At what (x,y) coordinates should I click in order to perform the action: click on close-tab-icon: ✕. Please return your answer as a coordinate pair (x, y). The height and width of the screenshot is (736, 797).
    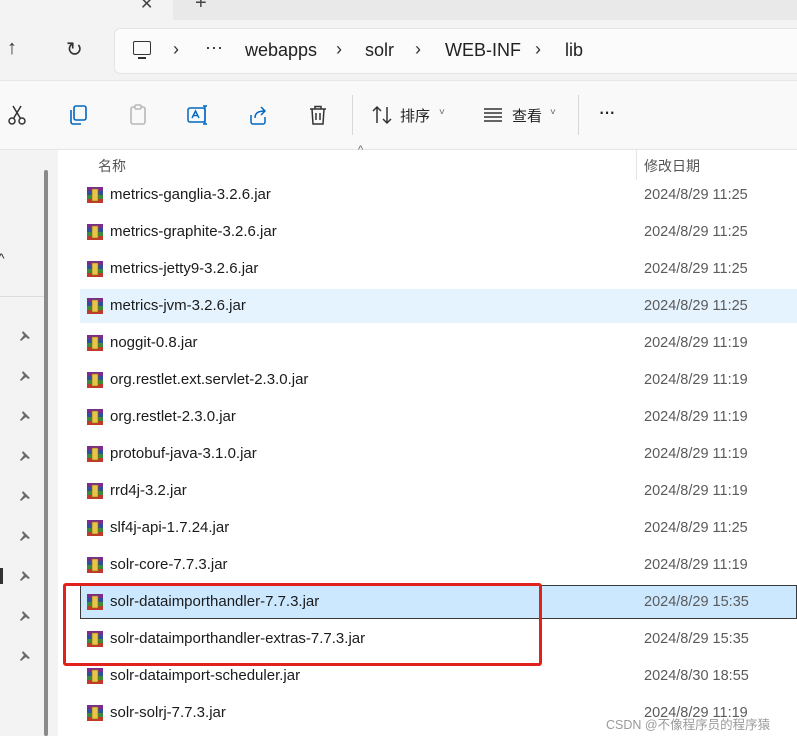
    Looking at the image, I should click on (146, 7).